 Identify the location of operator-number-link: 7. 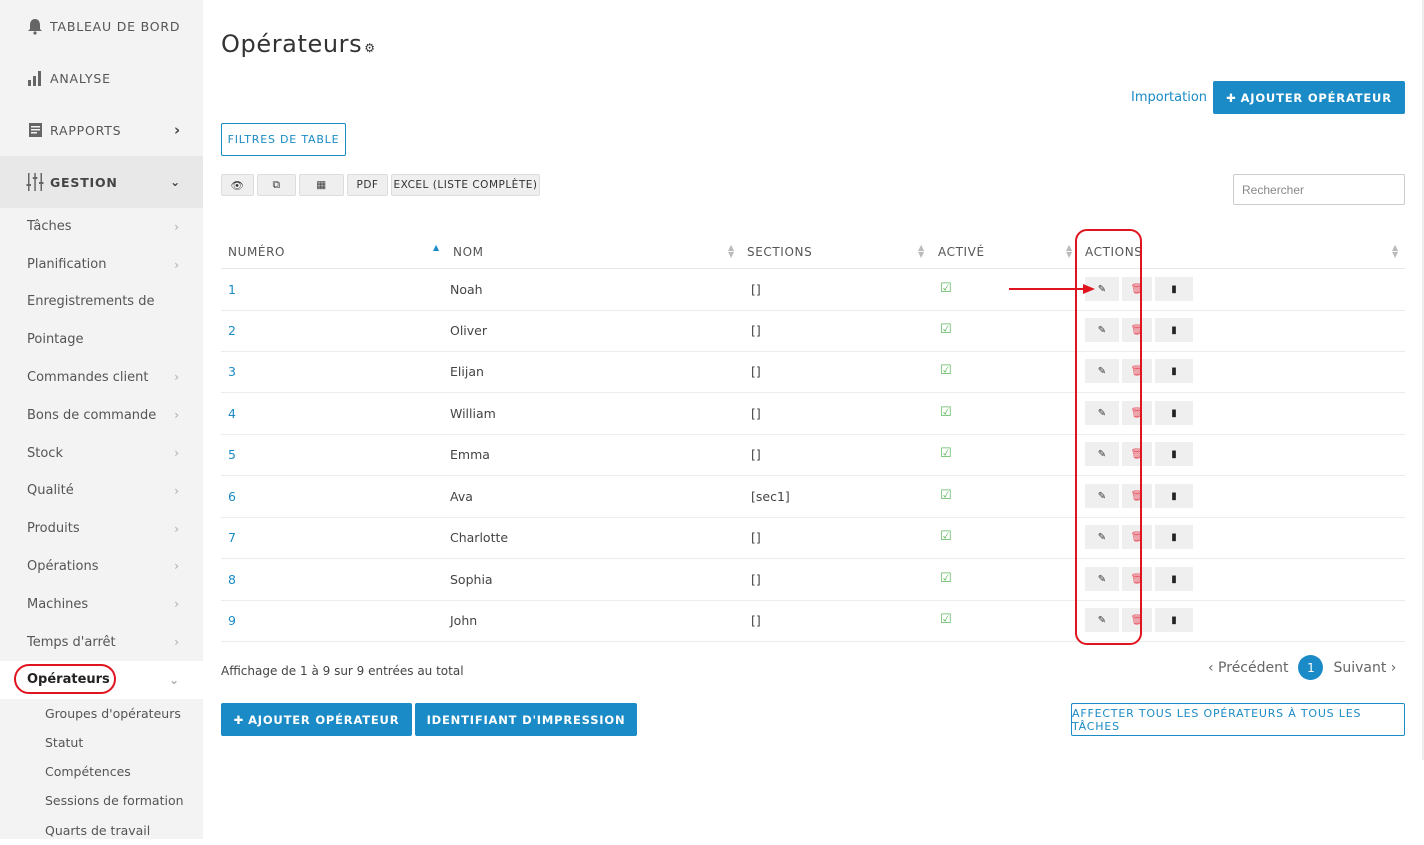
(232, 537).